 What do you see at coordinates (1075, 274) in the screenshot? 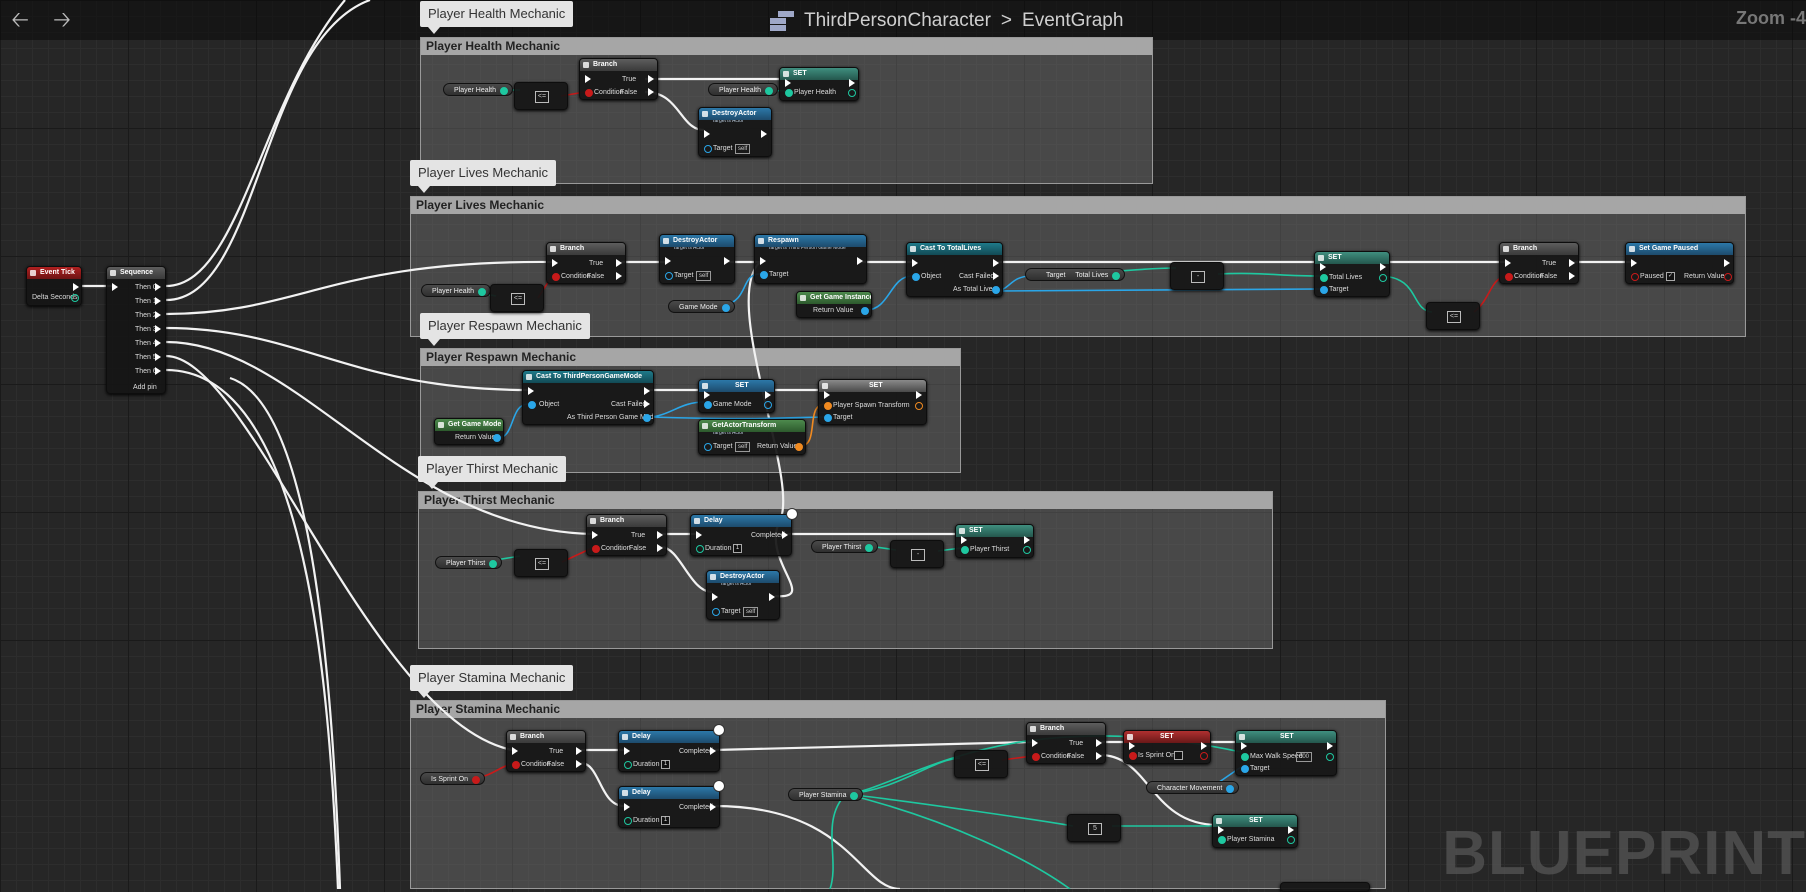
I see `total-lives-getter: Target Total Lives` at bounding box center [1075, 274].